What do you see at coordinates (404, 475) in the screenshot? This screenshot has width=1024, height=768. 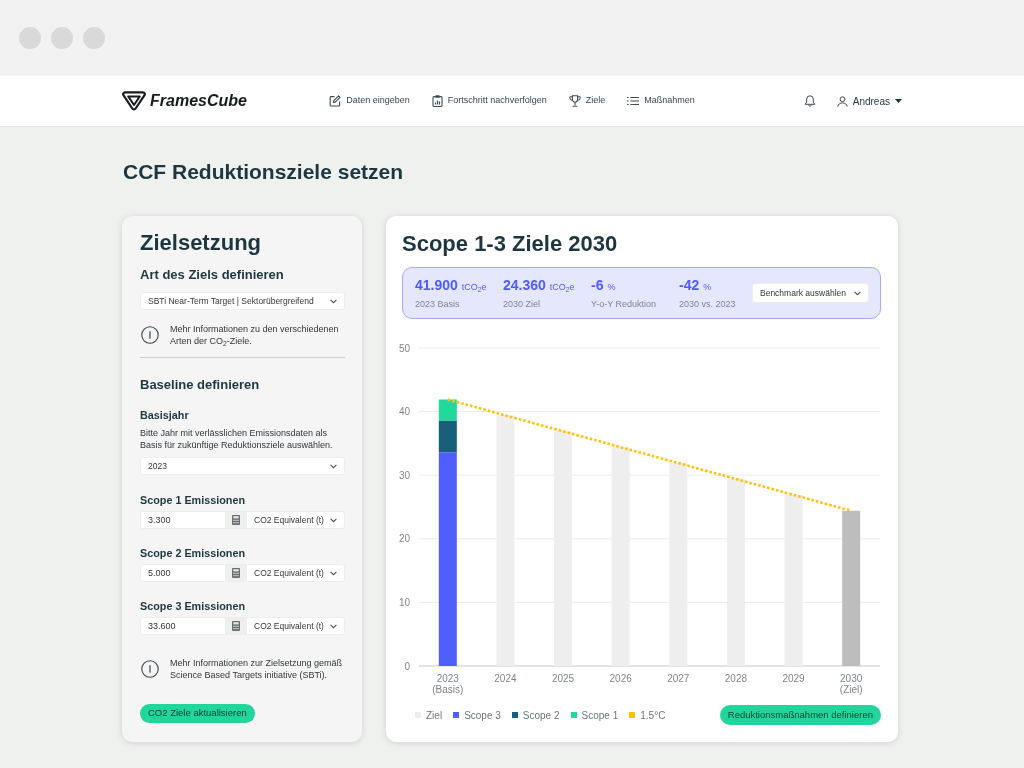 I see `axis-label: 30` at bounding box center [404, 475].